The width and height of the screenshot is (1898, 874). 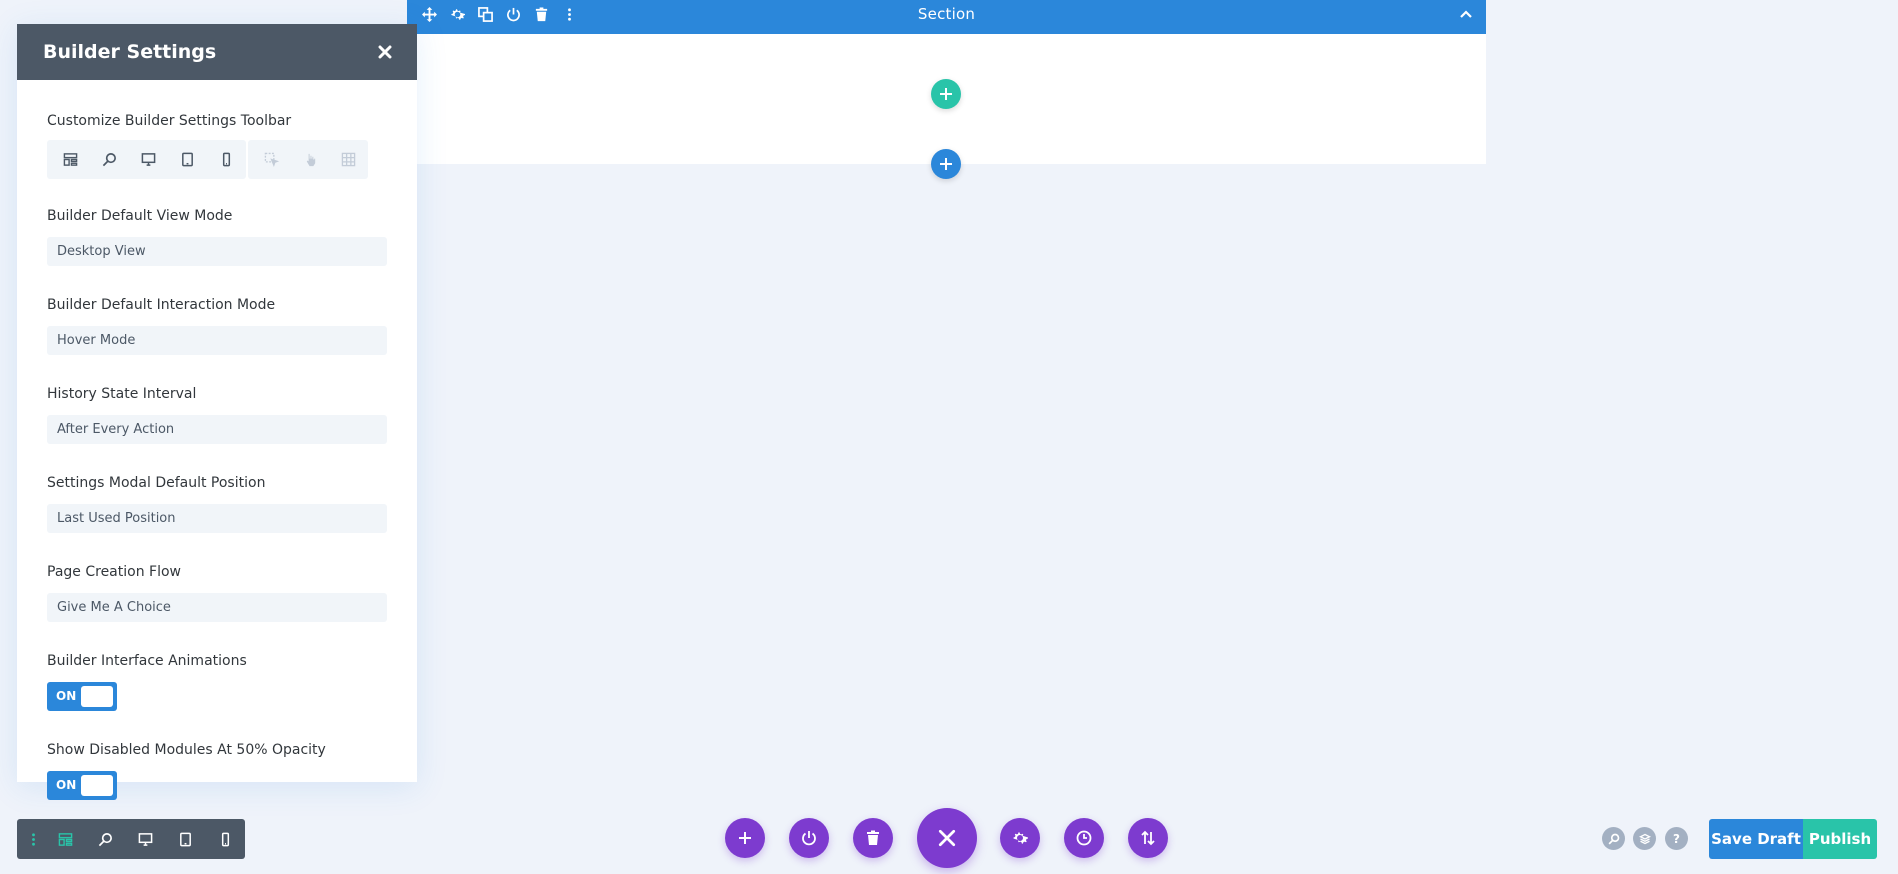 I want to click on view-mode-label: Builder Default View Mode, so click(x=140, y=216).